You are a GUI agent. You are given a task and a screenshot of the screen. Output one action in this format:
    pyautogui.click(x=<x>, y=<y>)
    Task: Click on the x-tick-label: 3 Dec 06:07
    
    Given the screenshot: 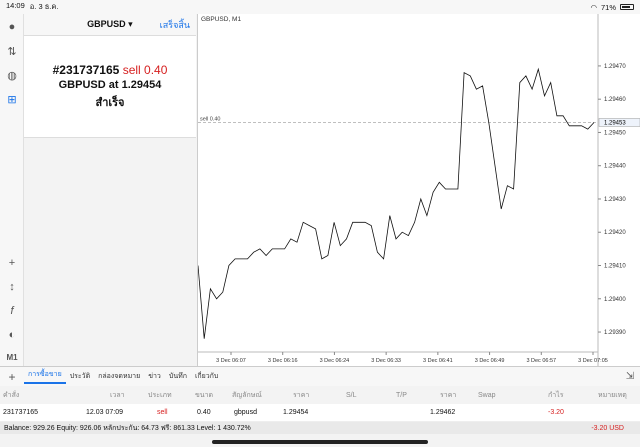 What is the action you would take?
    pyautogui.click(x=231, y=361)
    